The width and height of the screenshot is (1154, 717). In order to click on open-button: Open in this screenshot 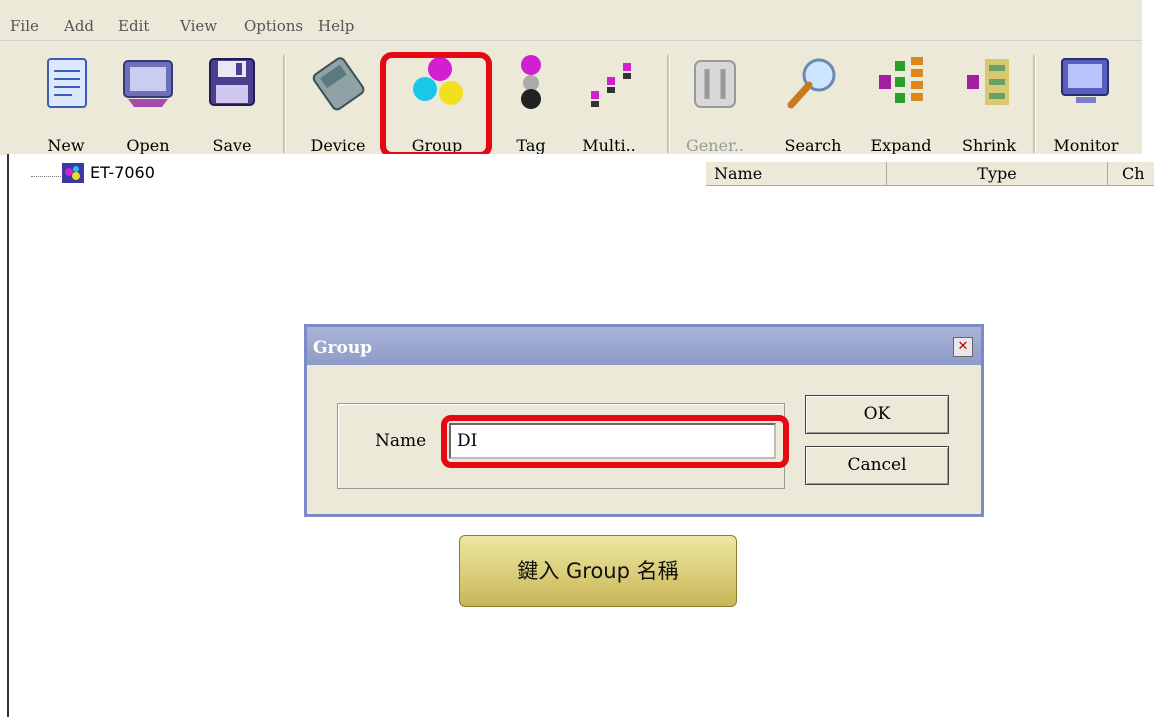, I will do `click(148, 103)`.